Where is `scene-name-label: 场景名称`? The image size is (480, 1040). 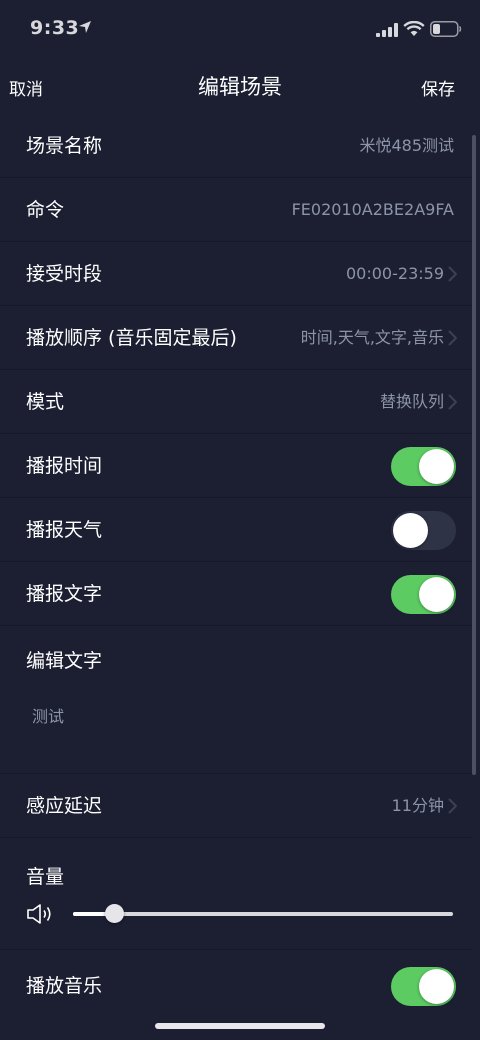
scene-name-label: 场景名称 is located at coordinates (64, 146).